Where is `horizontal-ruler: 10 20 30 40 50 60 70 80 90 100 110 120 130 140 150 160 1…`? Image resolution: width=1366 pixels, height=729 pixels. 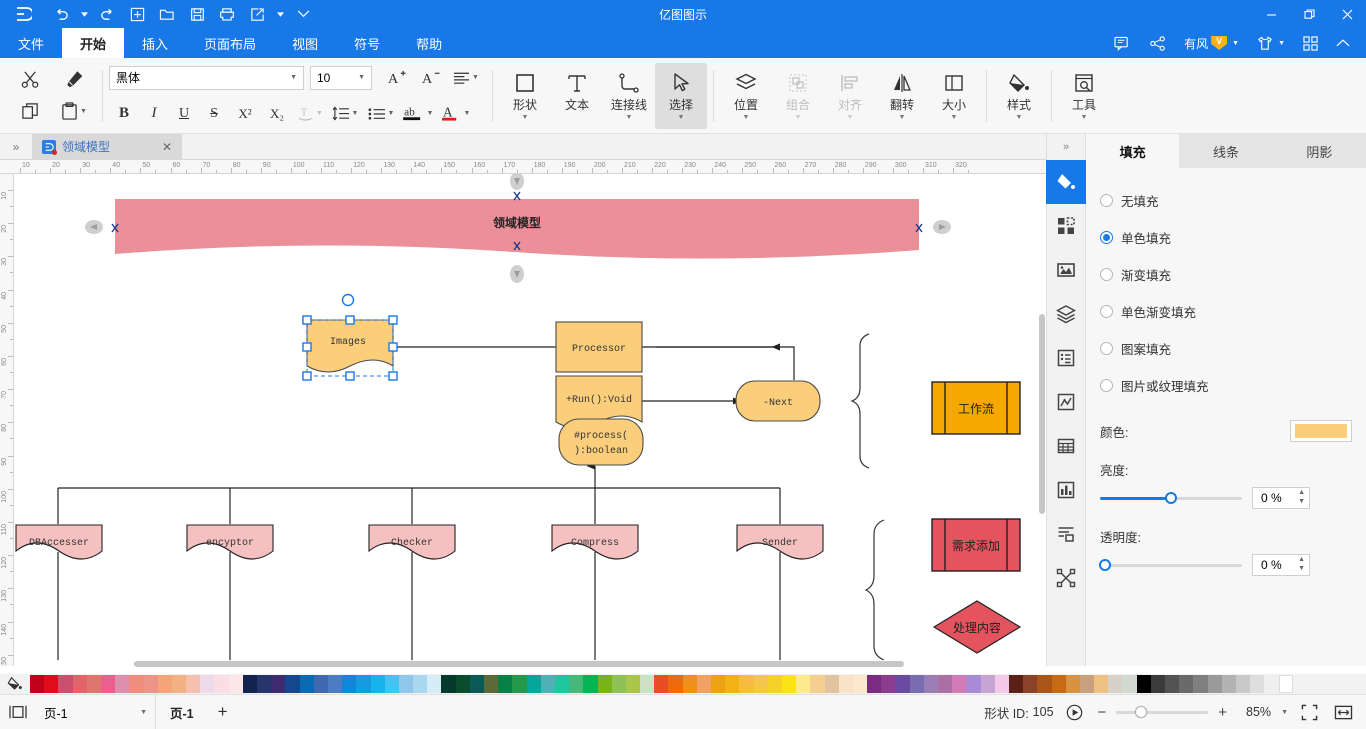 horizontal-ruler: 10 20 30 40 50 60 70 80 90 100 110 120 130 140 150 160 1… is located at coordinates (523, 167).